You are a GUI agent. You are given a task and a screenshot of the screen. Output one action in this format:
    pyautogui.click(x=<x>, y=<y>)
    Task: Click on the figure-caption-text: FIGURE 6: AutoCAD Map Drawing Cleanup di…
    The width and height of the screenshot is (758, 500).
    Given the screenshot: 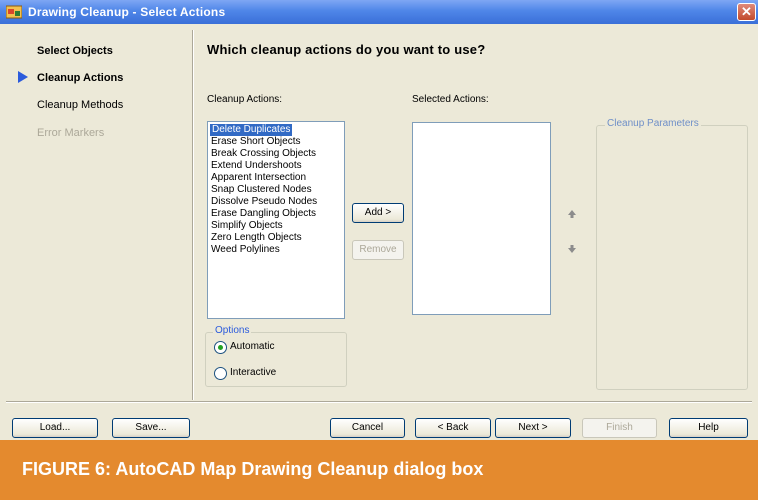 What is the action you would take?
    pyautogui.click(x=253, y=469)
    